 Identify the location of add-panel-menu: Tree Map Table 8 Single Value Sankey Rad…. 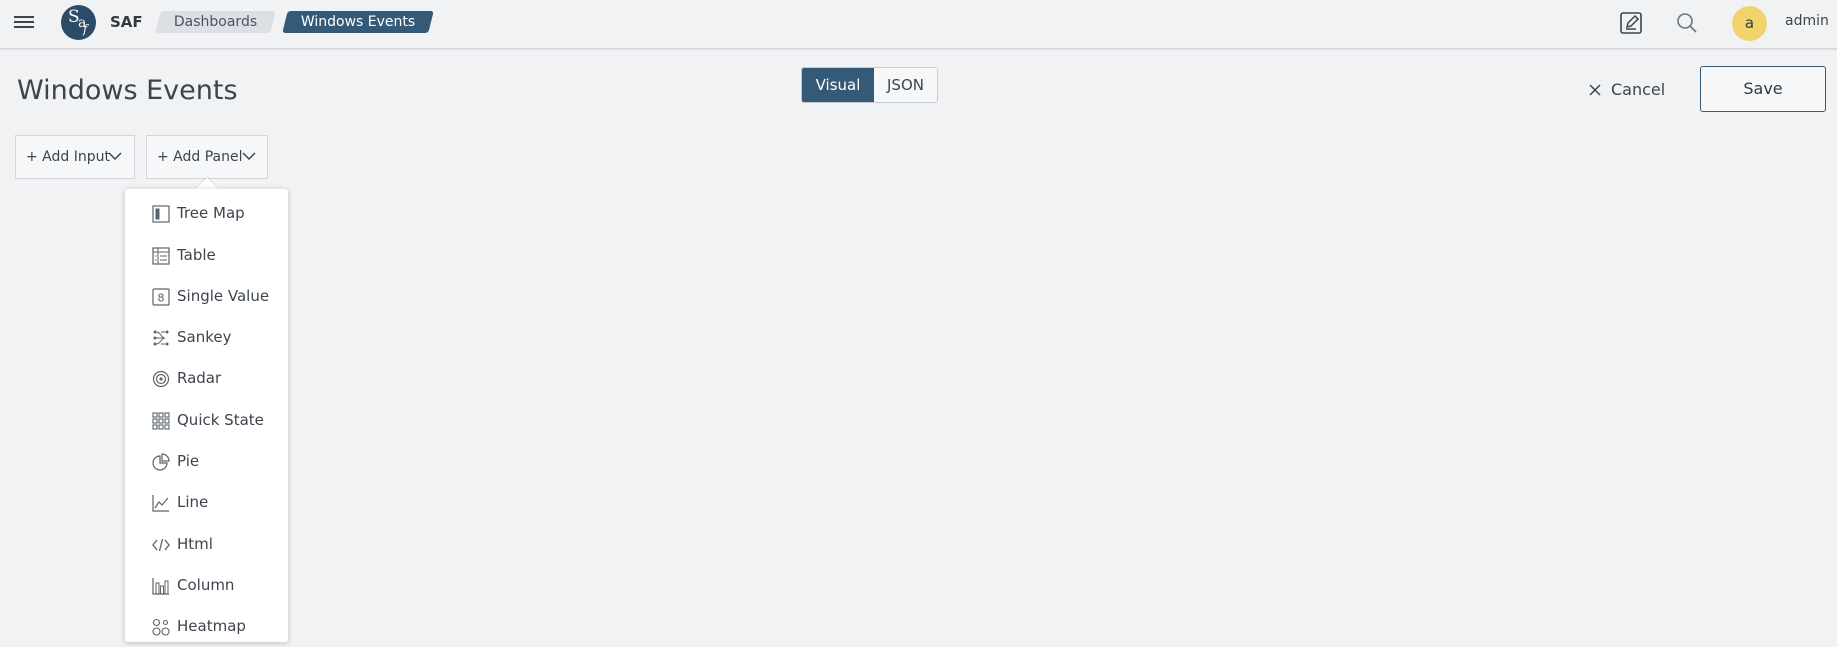
(206, 415).